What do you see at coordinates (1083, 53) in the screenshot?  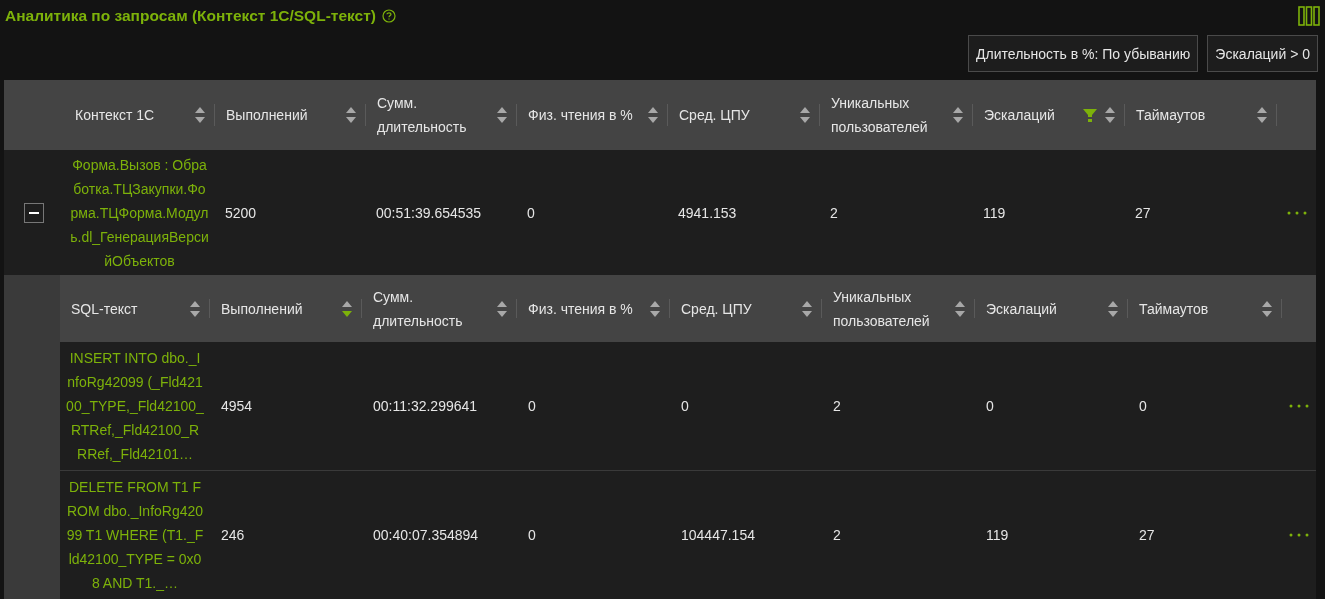 I see `filter-chip: Длительность в %: По убыванию` at bounding box center [1083, 53].